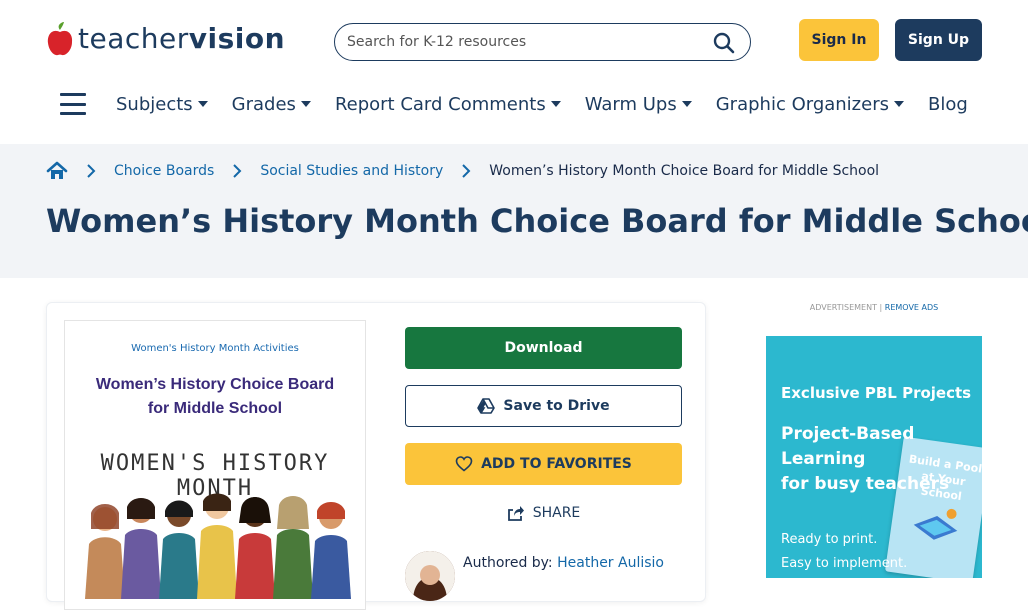 The image size is (1028, 610). I want to click on women-illustration, so click(218, 546).